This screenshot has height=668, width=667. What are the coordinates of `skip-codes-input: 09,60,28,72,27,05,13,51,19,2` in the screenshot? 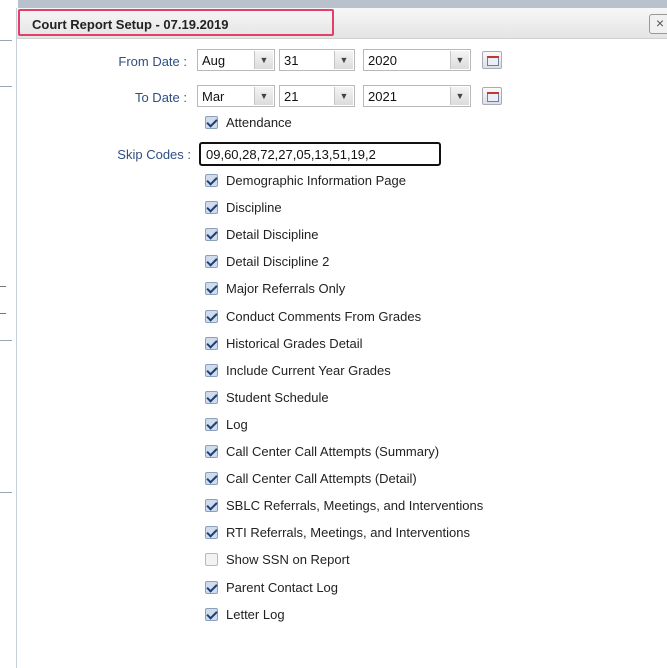 It's located at (320, 154).